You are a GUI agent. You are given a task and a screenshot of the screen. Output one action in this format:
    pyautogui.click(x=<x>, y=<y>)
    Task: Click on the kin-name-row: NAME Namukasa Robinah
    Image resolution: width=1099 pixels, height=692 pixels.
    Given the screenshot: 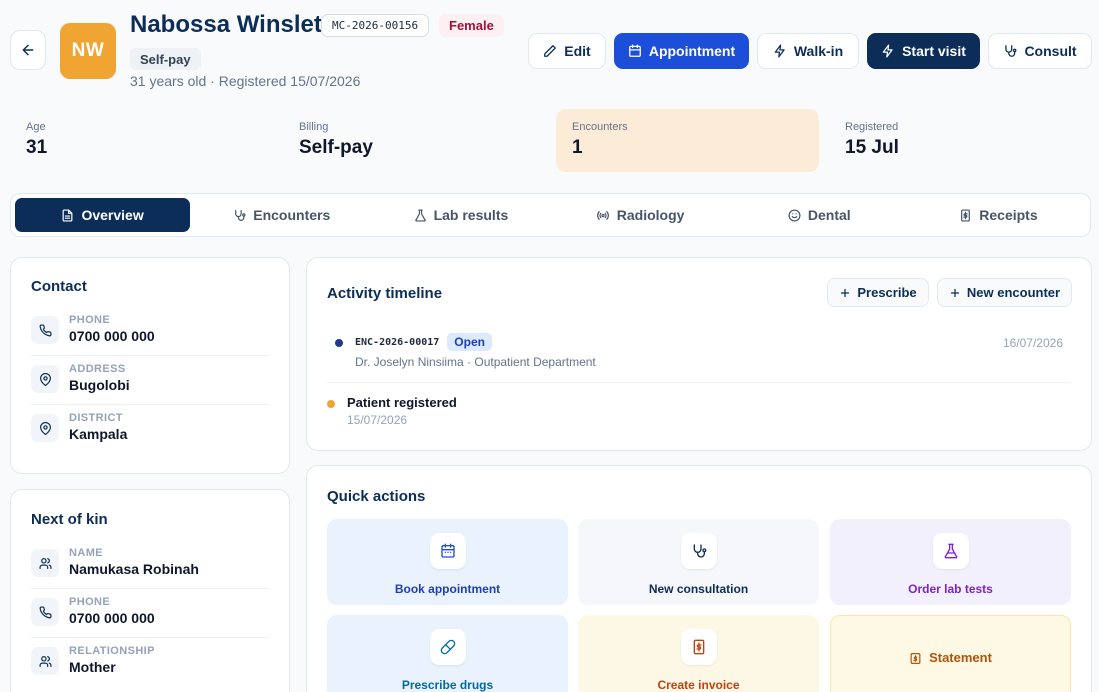 What is the action you would take?
    pyautogui.click(x=150, y=564)
    